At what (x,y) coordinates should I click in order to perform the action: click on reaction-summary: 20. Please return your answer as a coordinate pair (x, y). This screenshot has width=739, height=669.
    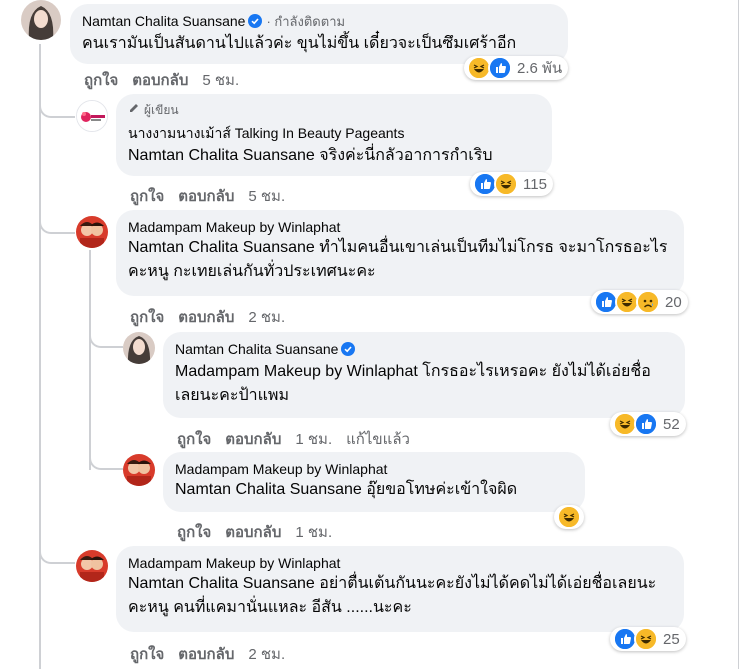
    Looking at the image, I should click on (639, 302).